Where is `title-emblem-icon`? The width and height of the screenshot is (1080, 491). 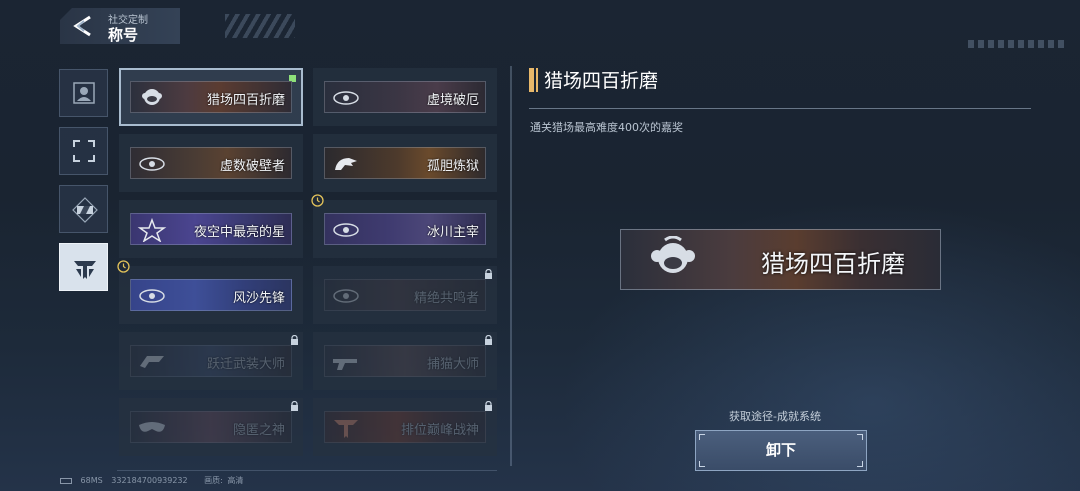
title-emblem-icon is located at coordinates (85, 270).